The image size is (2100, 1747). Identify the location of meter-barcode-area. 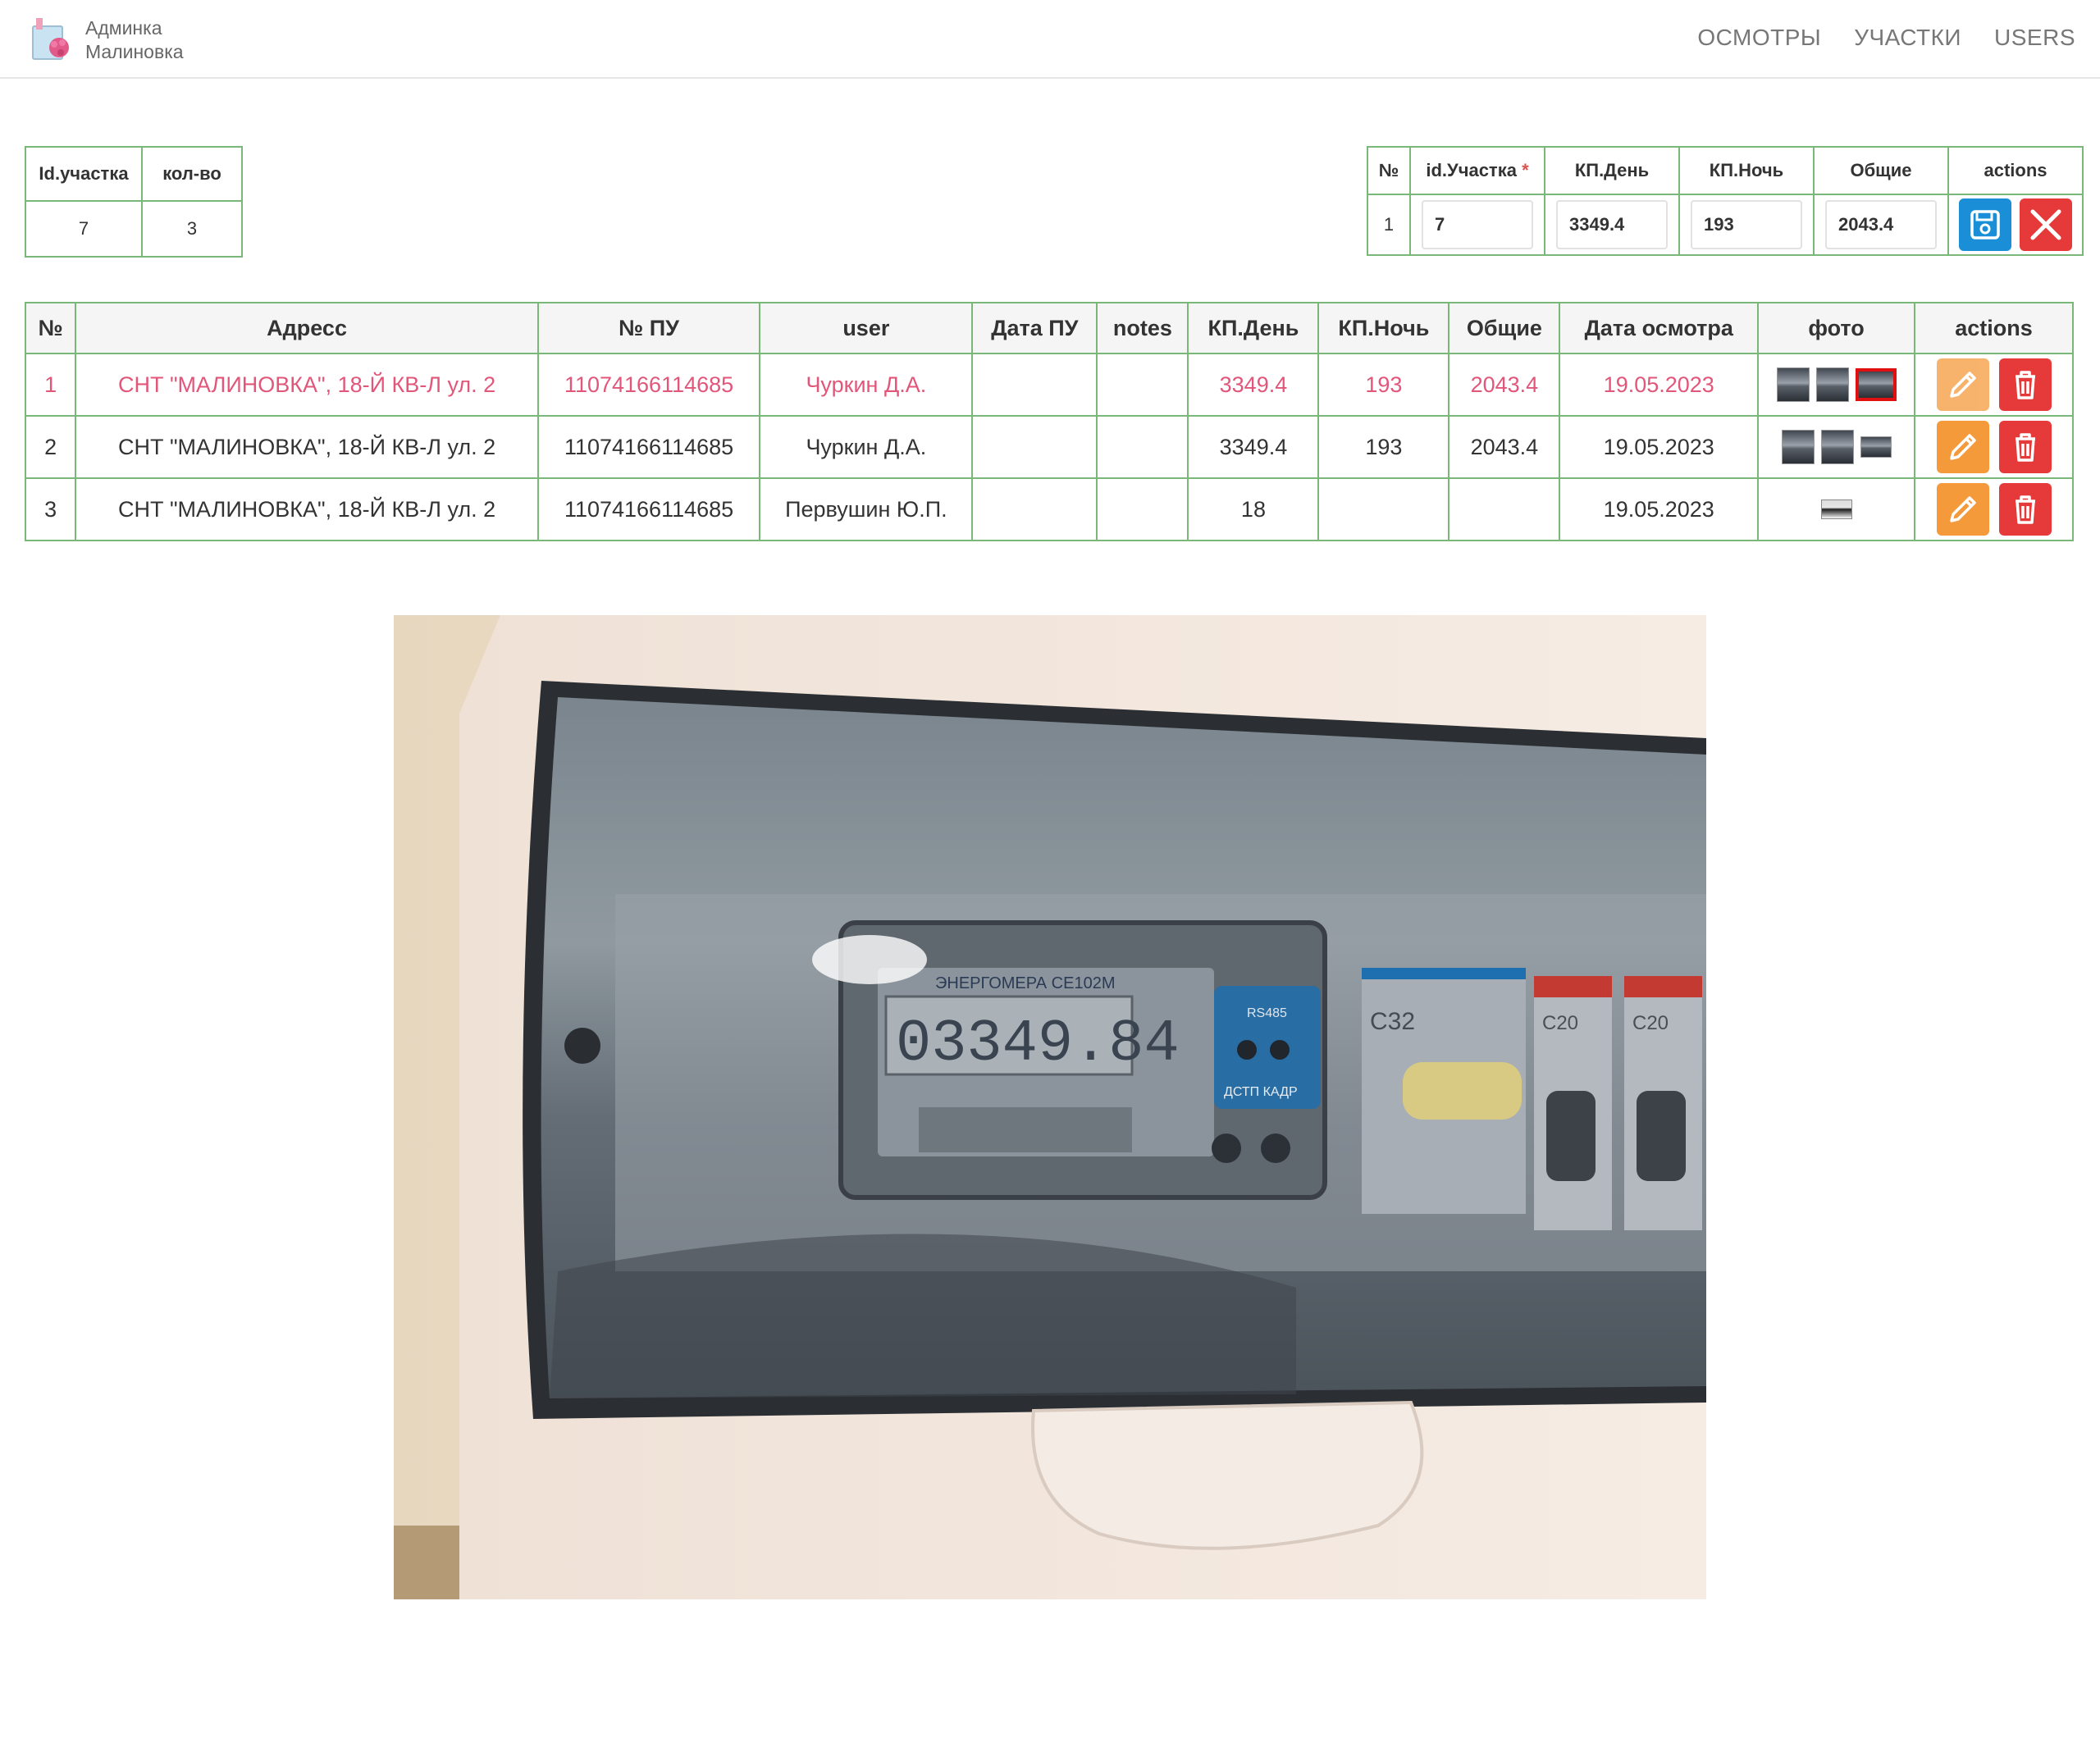
(1025, 1129).